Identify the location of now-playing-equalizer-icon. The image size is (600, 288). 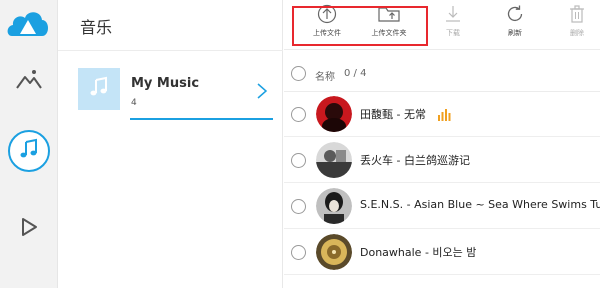
(444, 113).